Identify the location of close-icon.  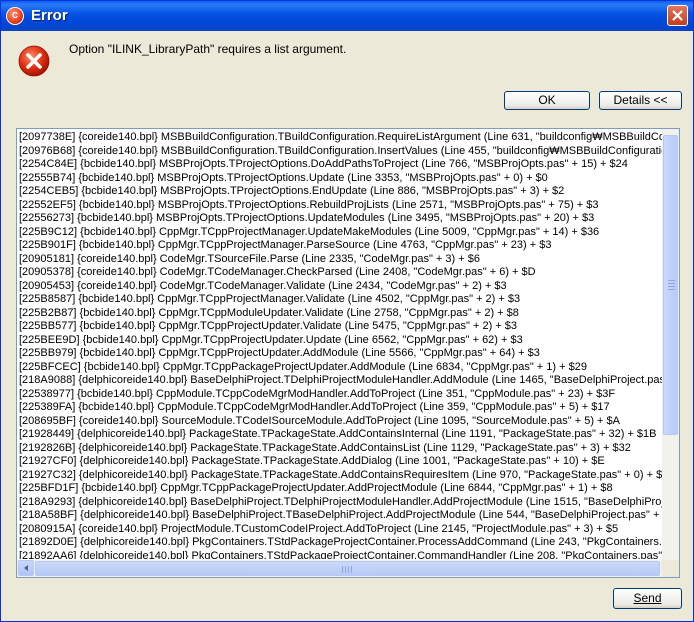
(677, 15).